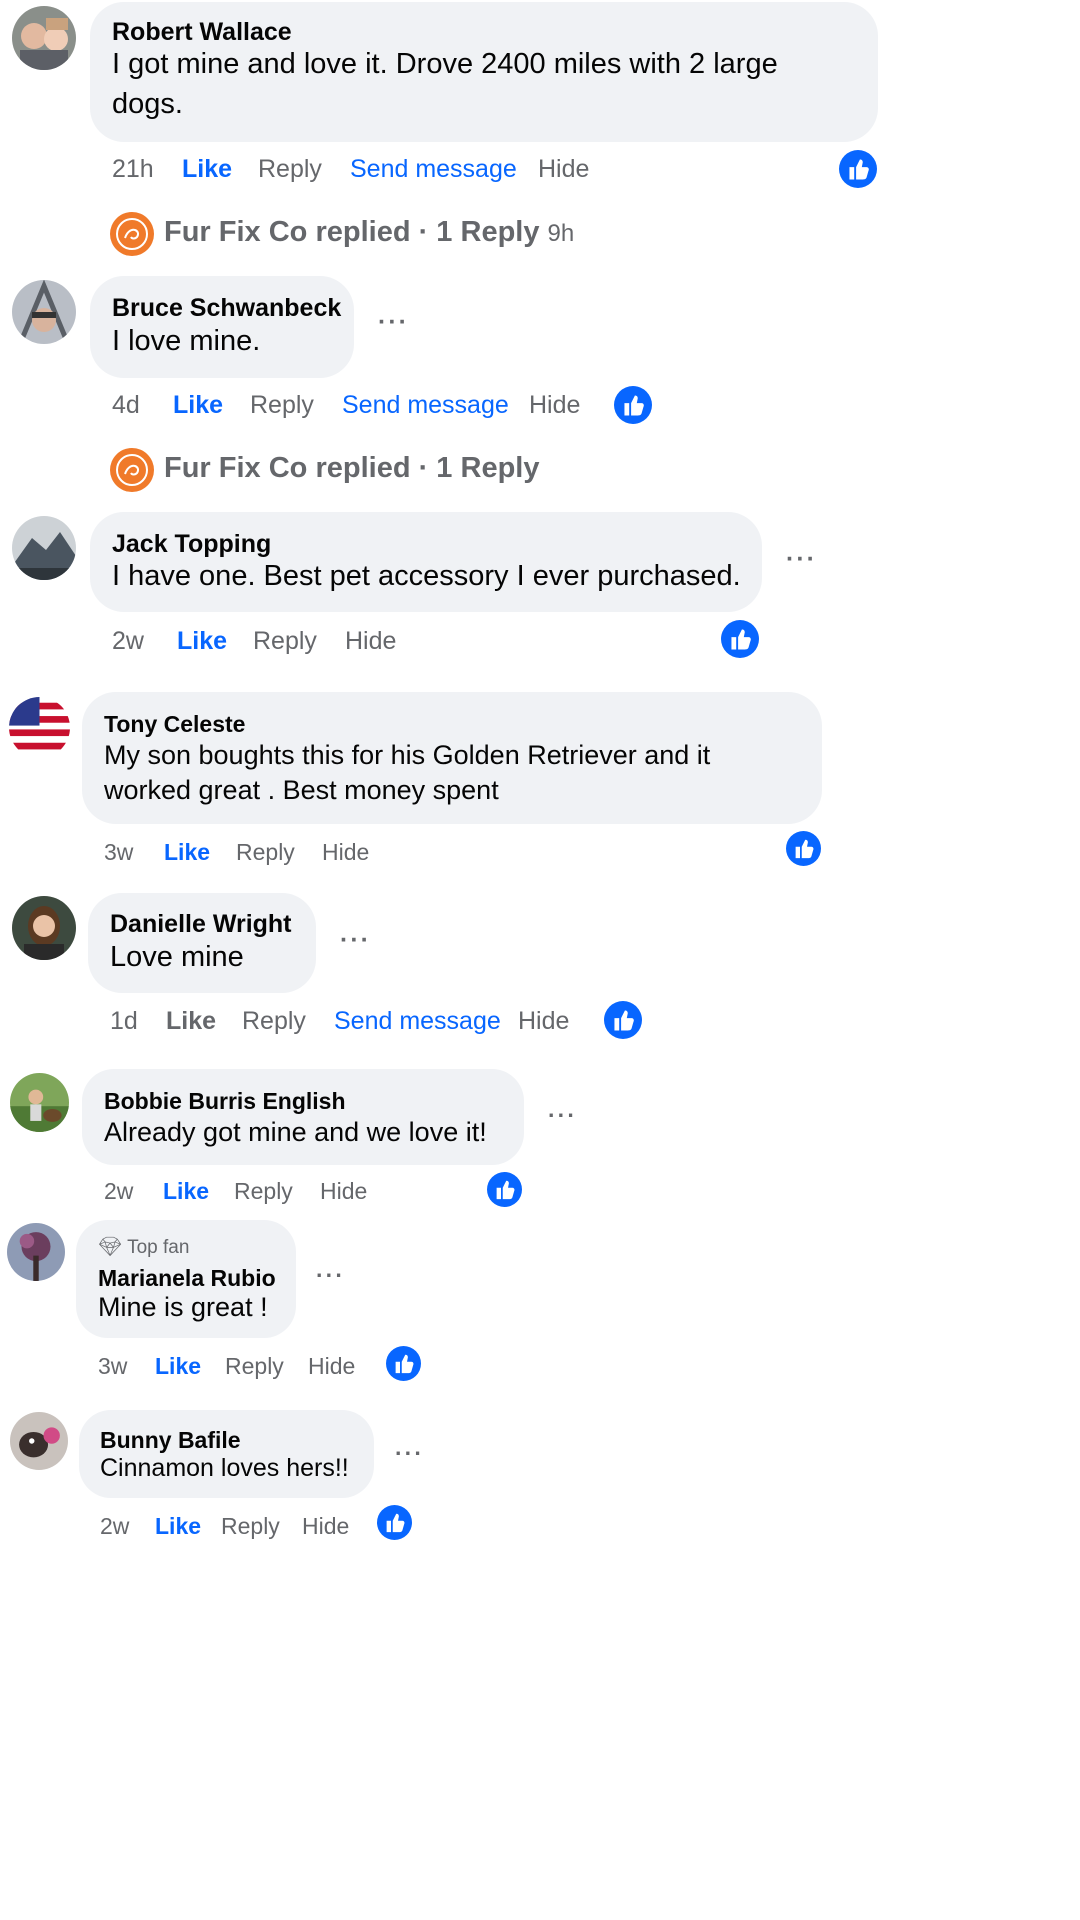  Describe the element at coordinates (226, 308) in the screenshot. I see `comment-author-name: Bruce Schwanbeck` at that location.